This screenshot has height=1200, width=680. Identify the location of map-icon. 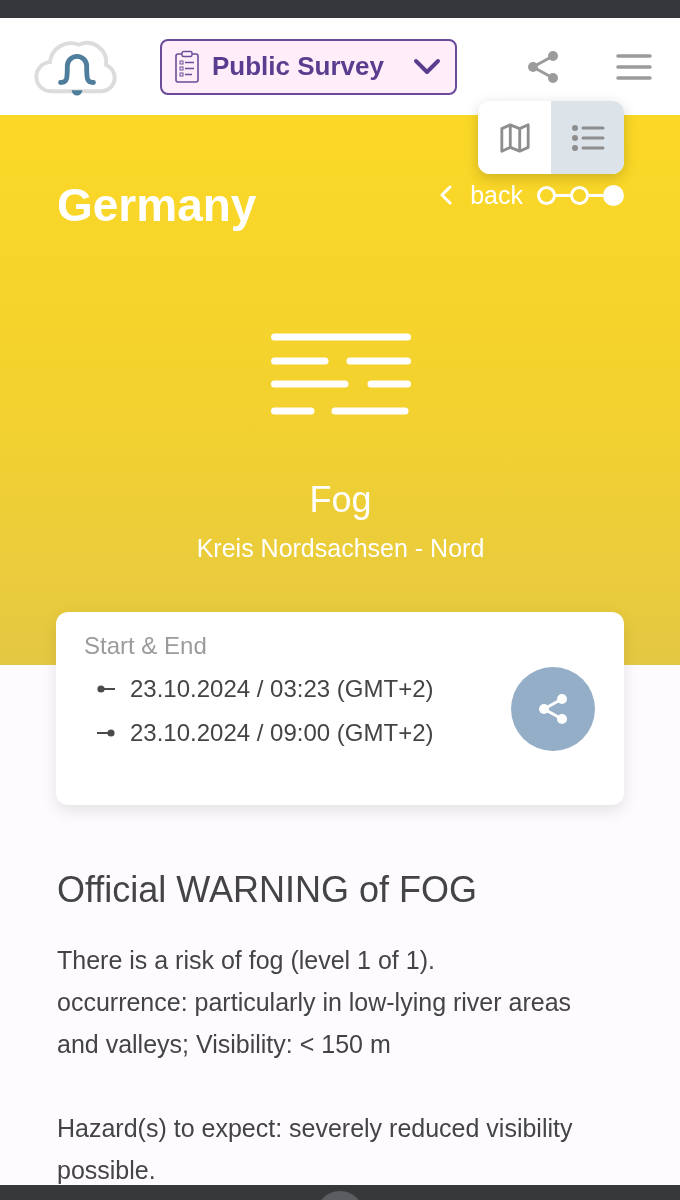
(514, 137).